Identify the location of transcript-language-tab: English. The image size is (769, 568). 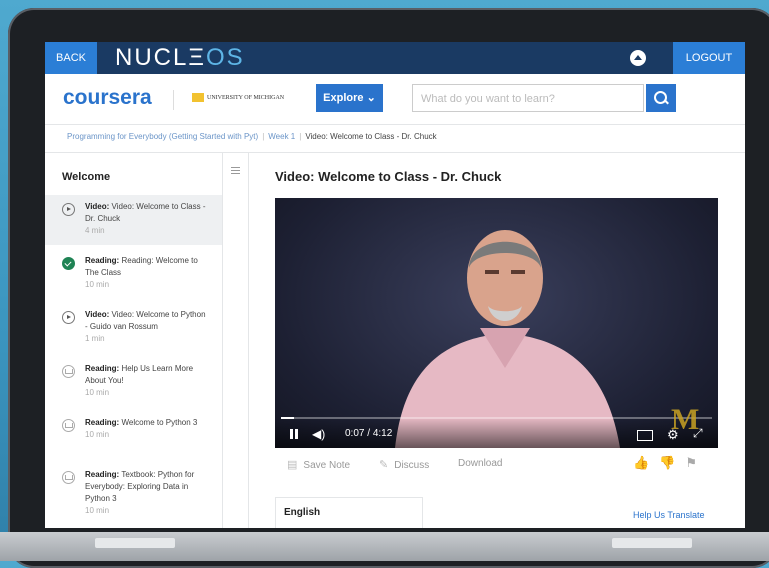
(349, 512).